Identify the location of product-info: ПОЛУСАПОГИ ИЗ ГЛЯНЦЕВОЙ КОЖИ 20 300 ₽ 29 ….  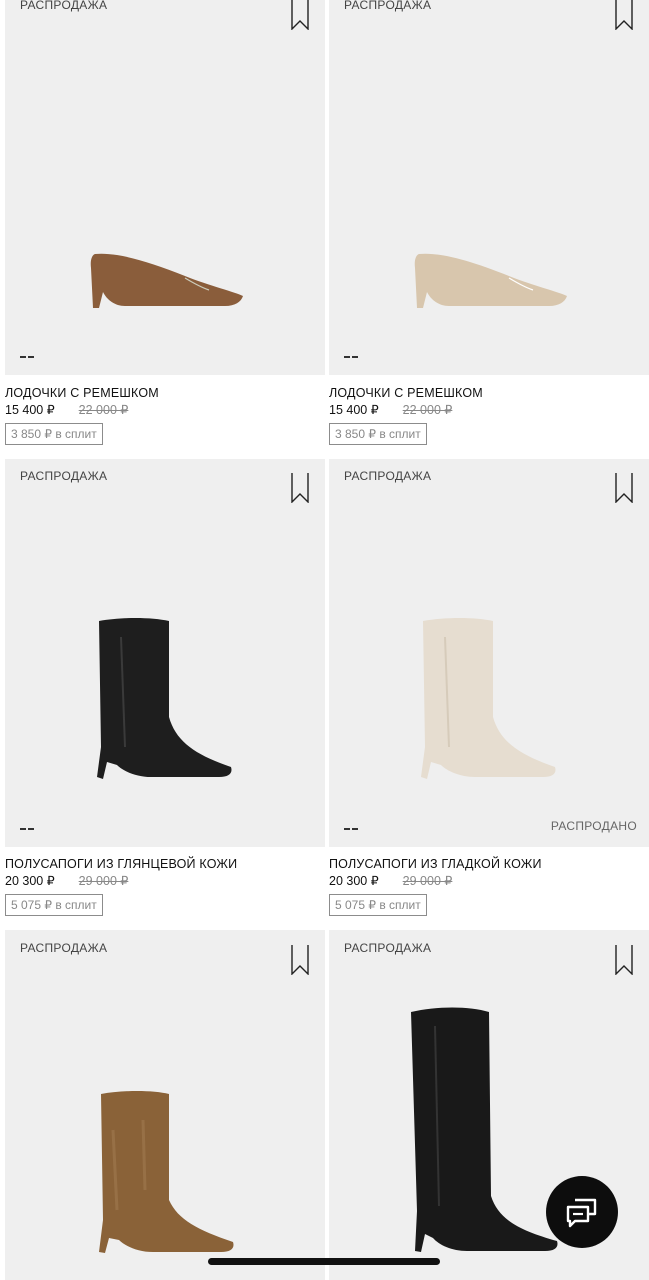
(165, 886).